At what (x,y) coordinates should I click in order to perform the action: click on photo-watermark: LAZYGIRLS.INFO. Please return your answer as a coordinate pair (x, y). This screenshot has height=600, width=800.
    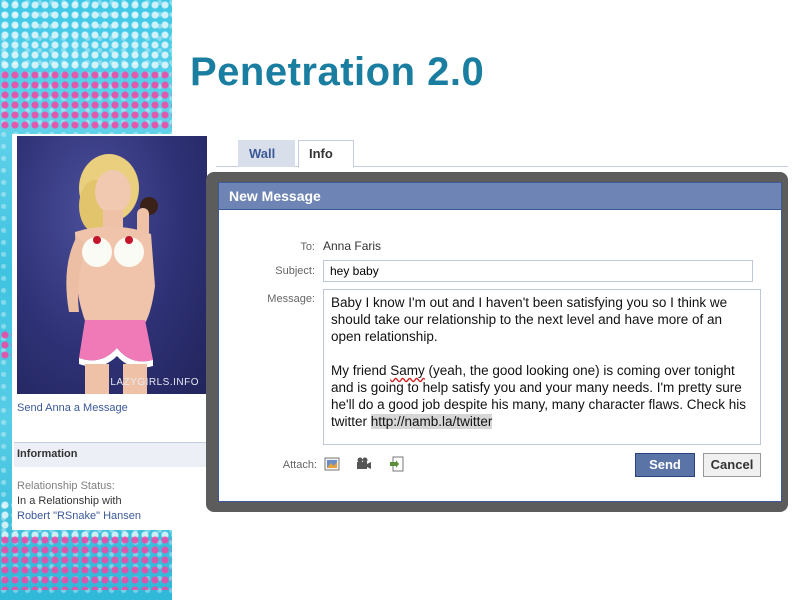
    Looking at the image, I should click on (154, 382).